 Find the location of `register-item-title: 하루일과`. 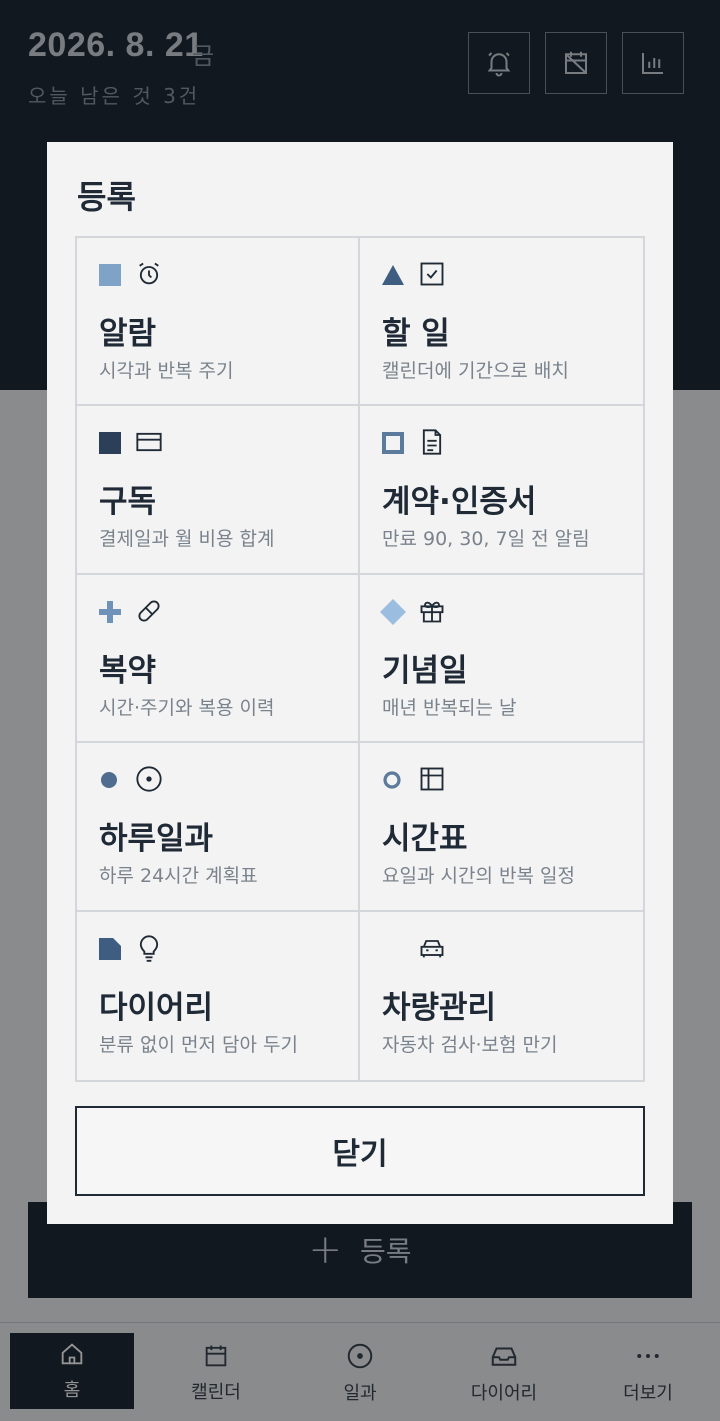

register-item-title: 하루일과 is located at coordinates (156, 839).